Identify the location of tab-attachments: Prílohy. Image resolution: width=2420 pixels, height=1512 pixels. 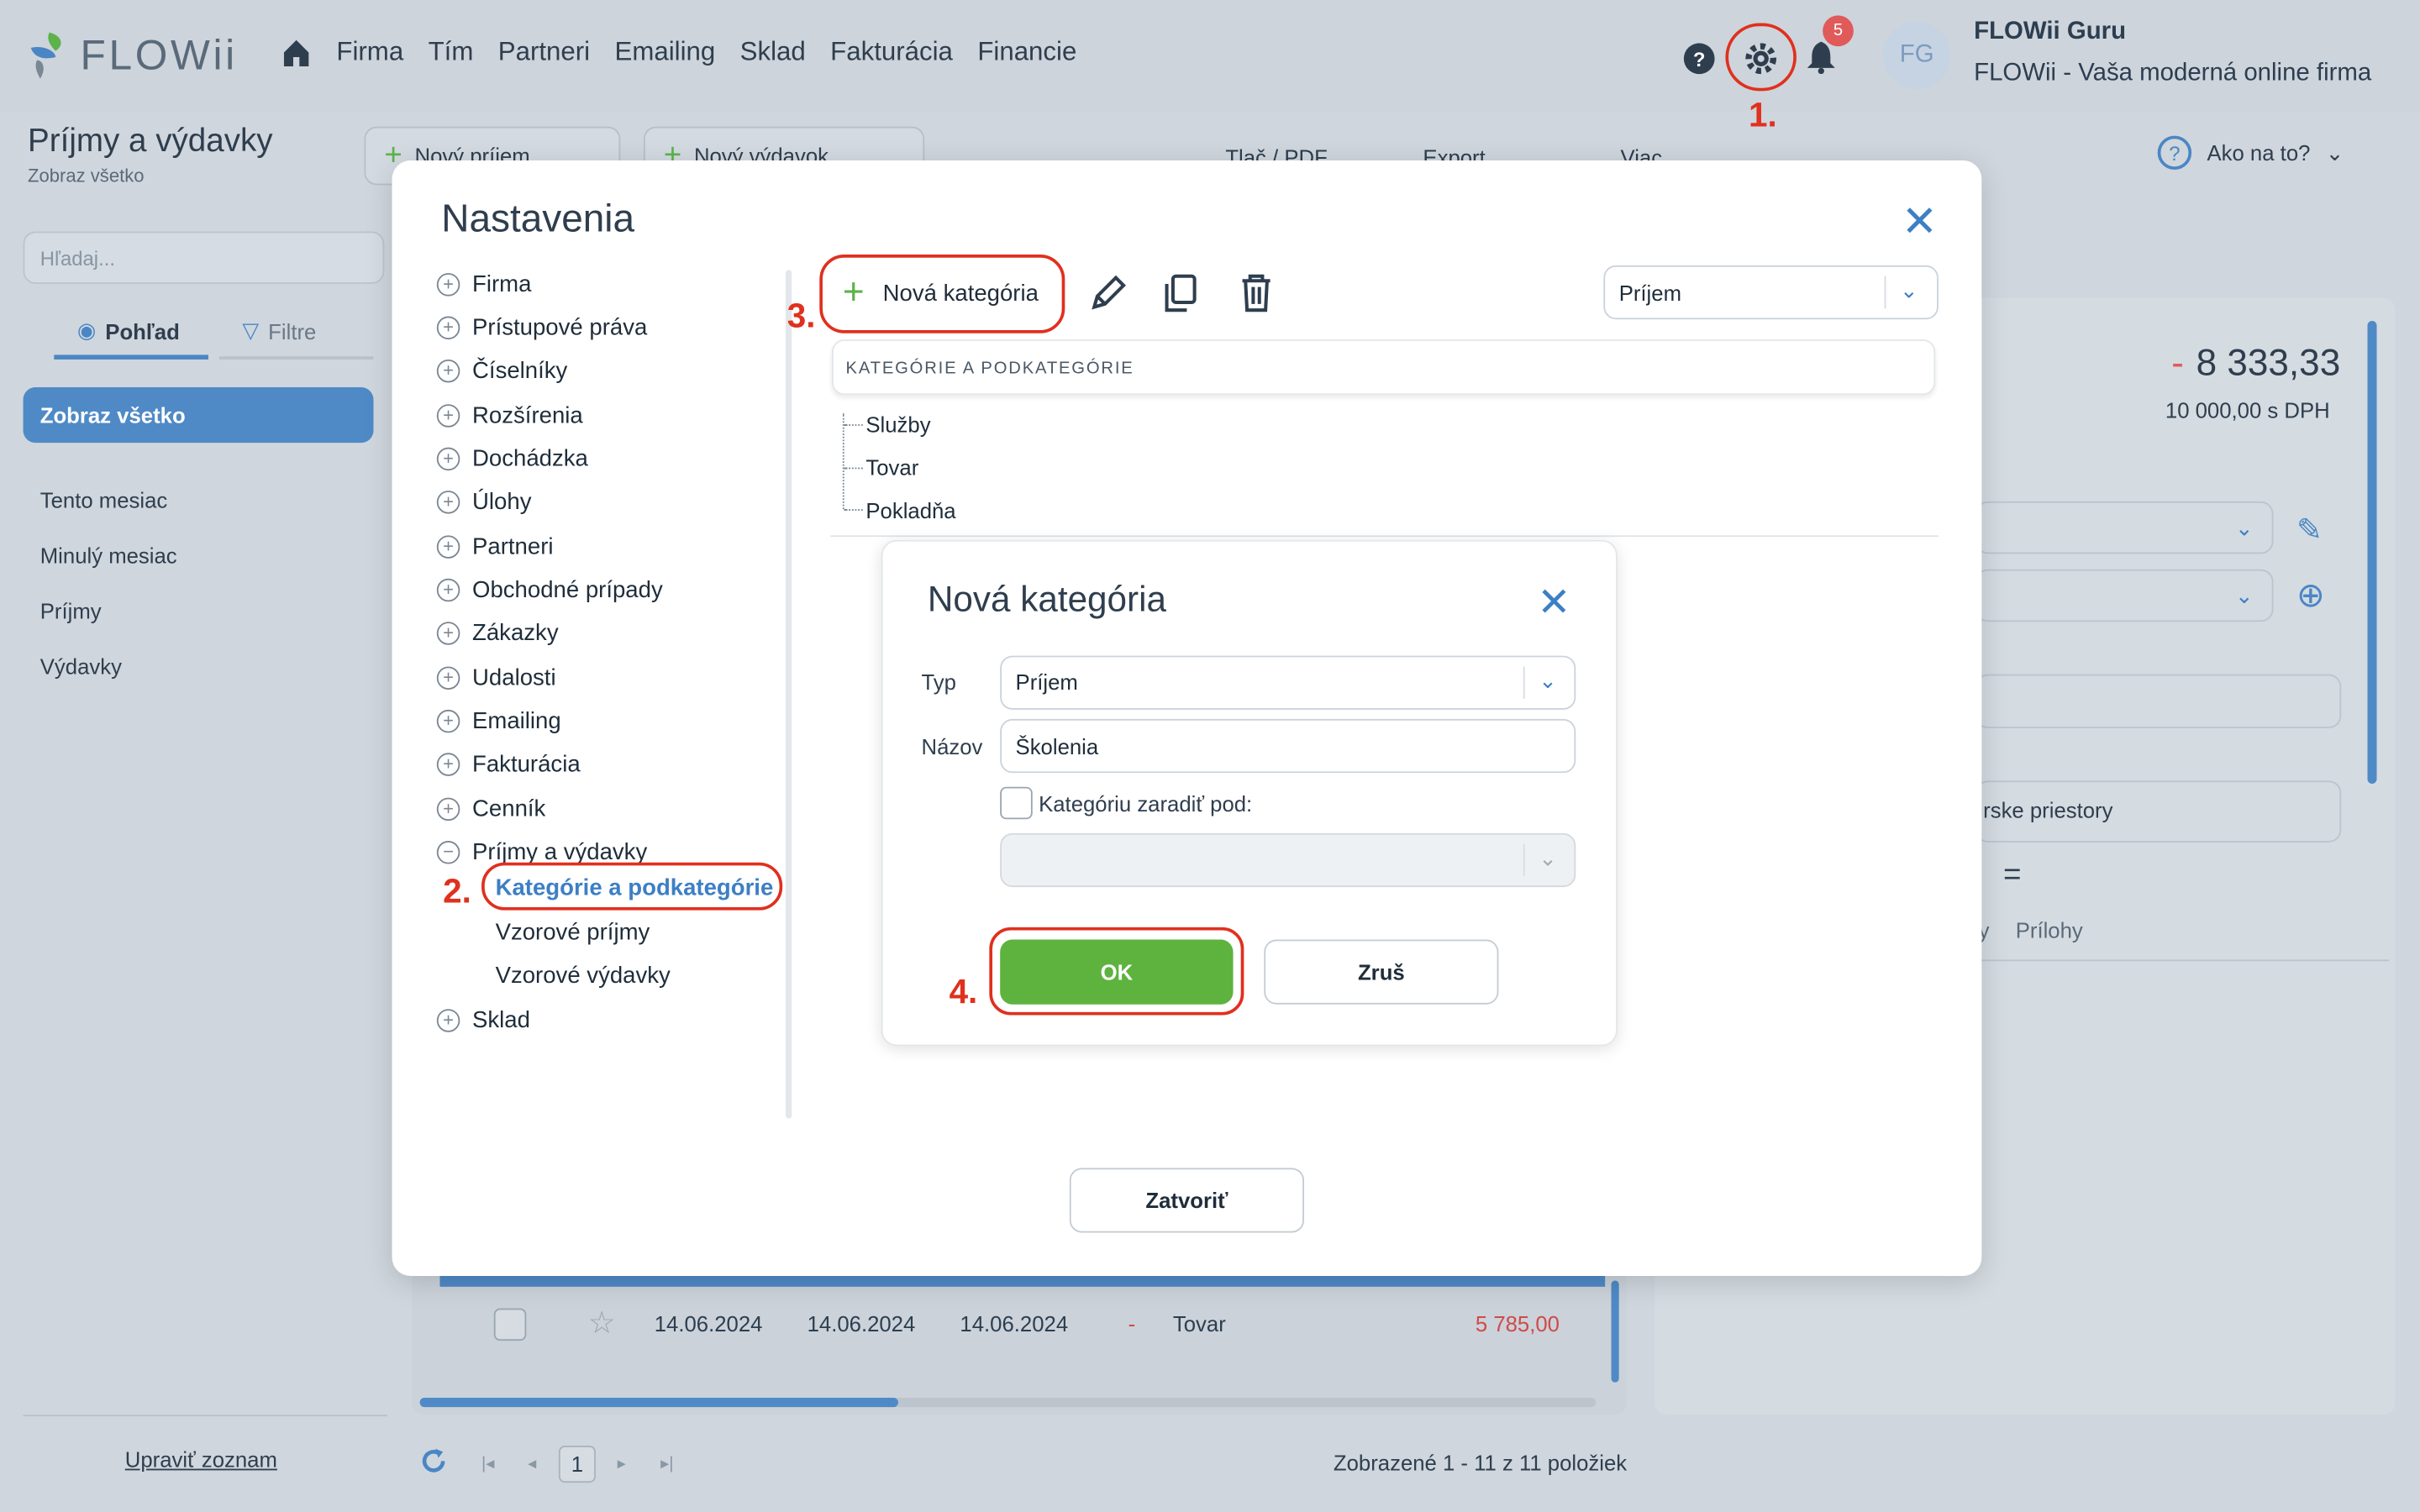
(2049, 930).